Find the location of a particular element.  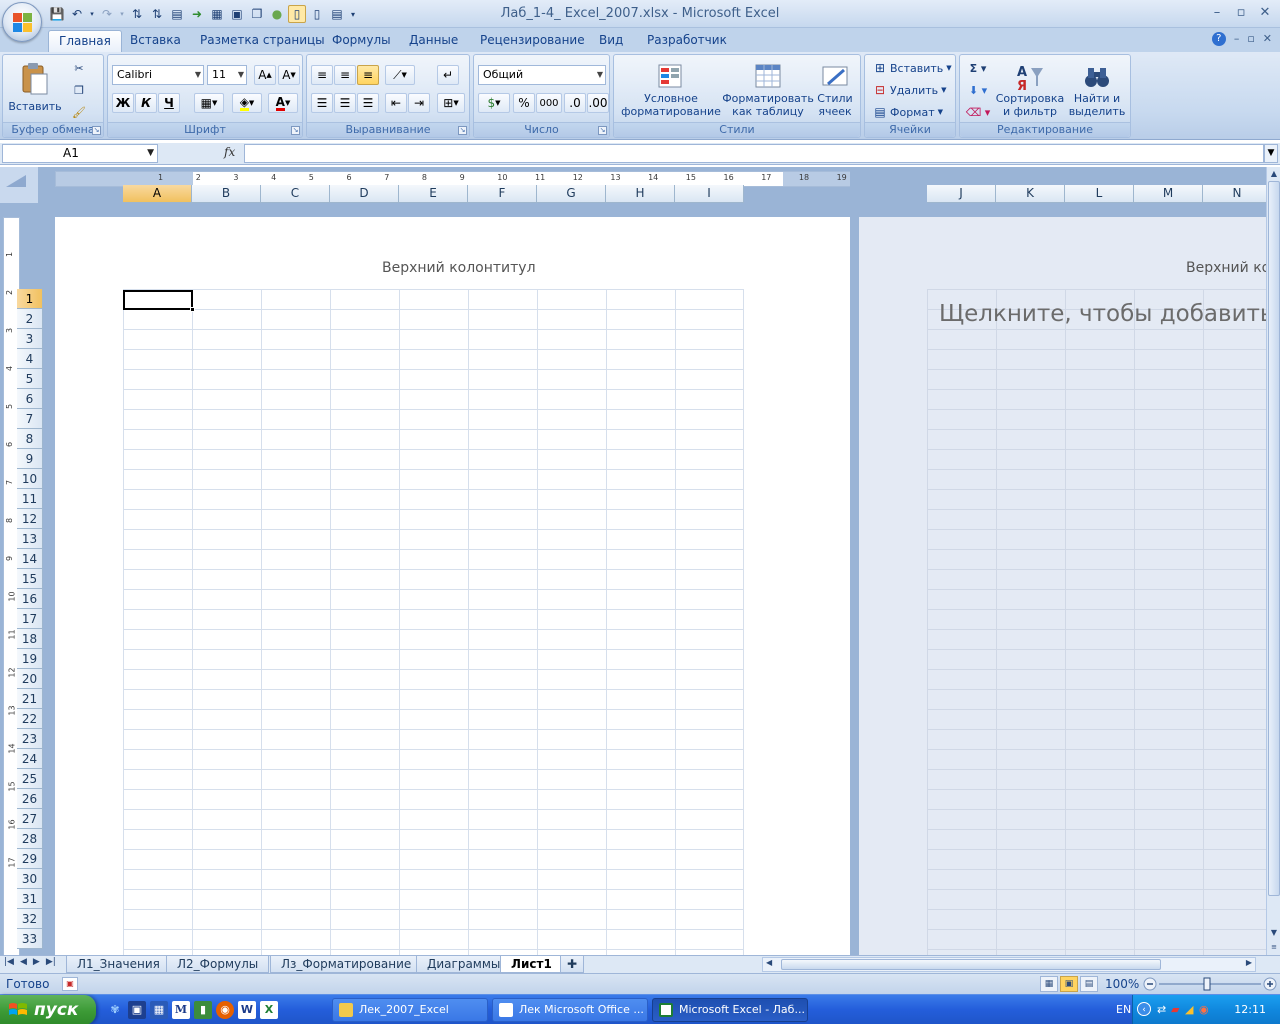

workbook-restore-button: ▫ is located at coordinates (1250, 39).